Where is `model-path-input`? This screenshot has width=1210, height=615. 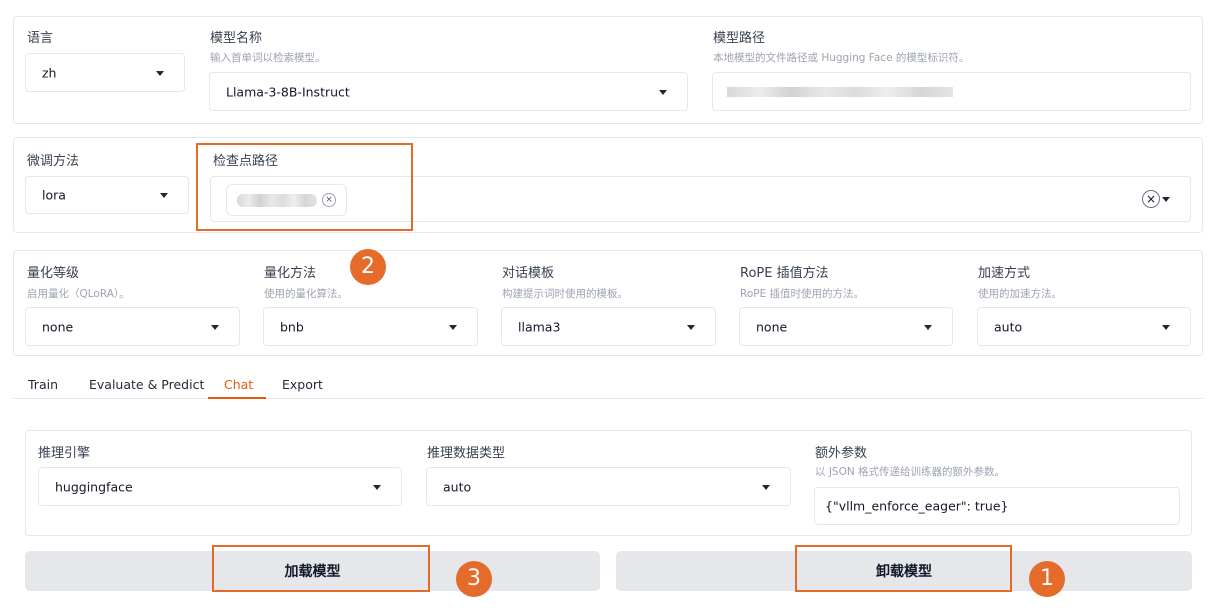 model-path-input is located at coordinates (951, 91).